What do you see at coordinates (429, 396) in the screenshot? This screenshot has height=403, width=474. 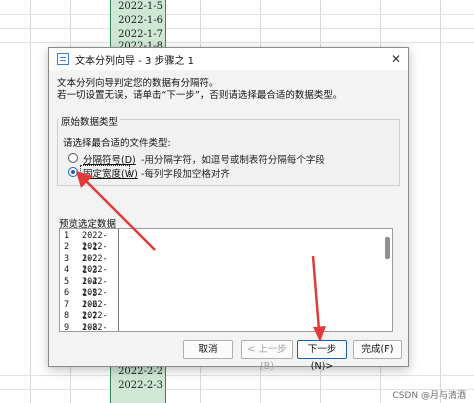 I see `watermark: CSDN @月与清酒` at bounding box center [429, 396].